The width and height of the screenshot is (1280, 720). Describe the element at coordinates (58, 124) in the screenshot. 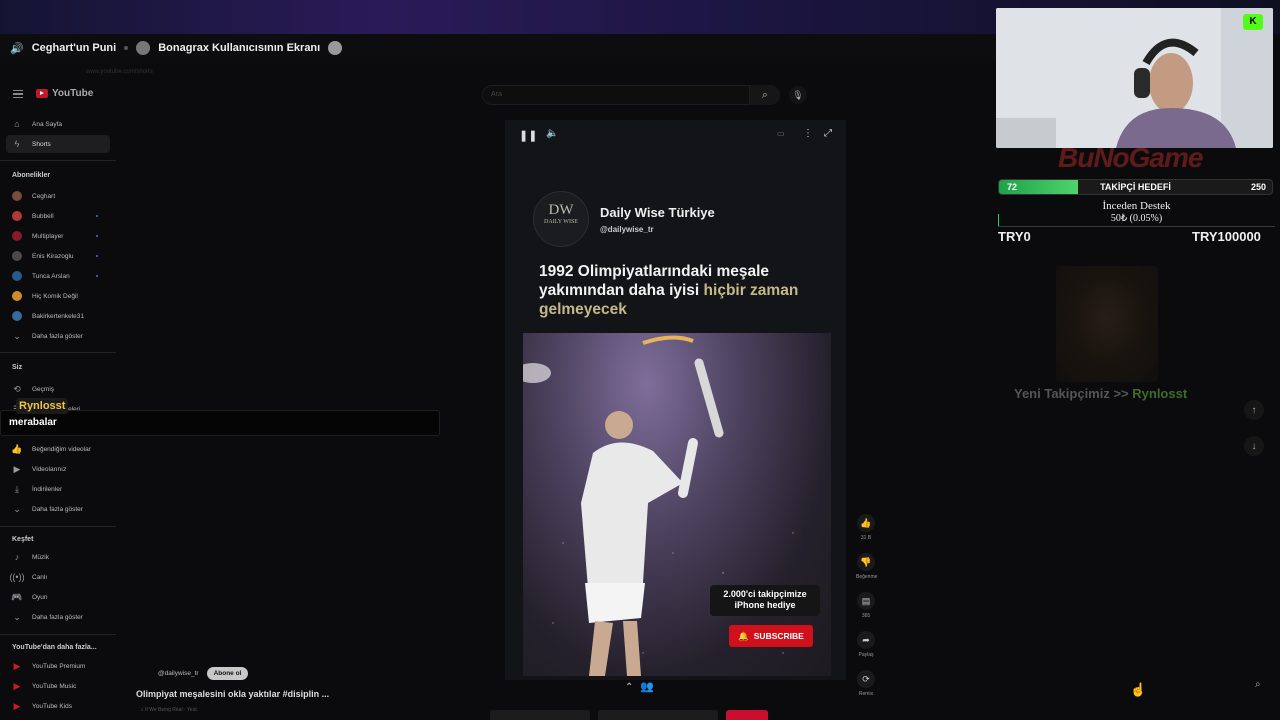

I see `sidebar-item: ⌂ Ana Sayfa` at that location.